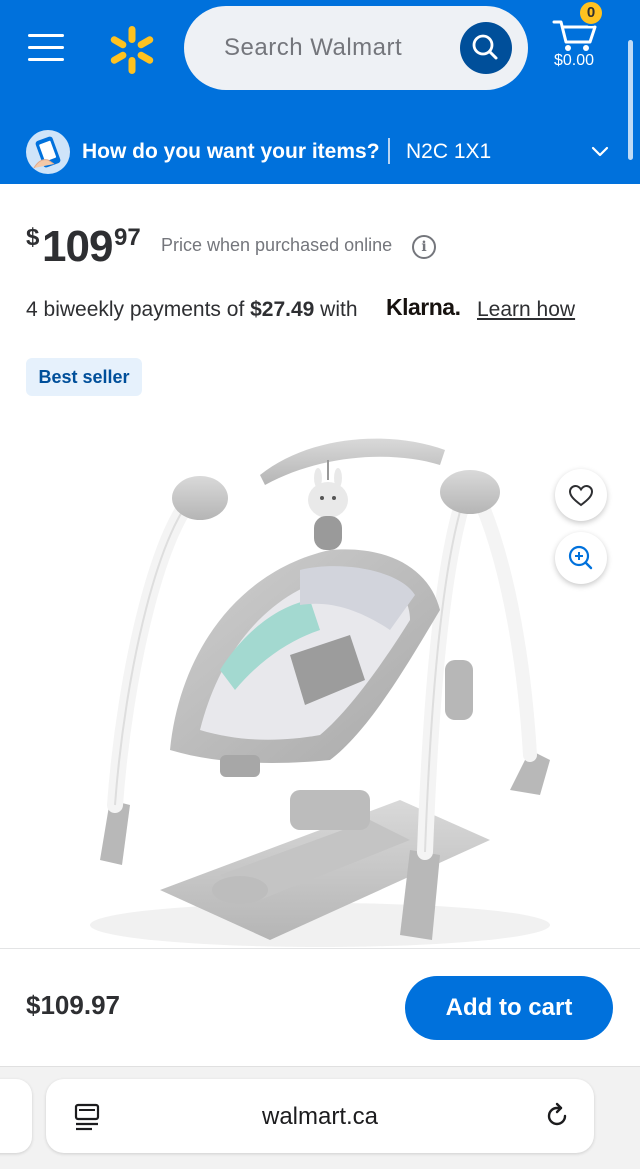 The width and height of the screenshot is (640, 1169). What do you see at coordinates (424, 247) in the screenshot?
I see `info-icon: i` at bounding box center [424, 247].